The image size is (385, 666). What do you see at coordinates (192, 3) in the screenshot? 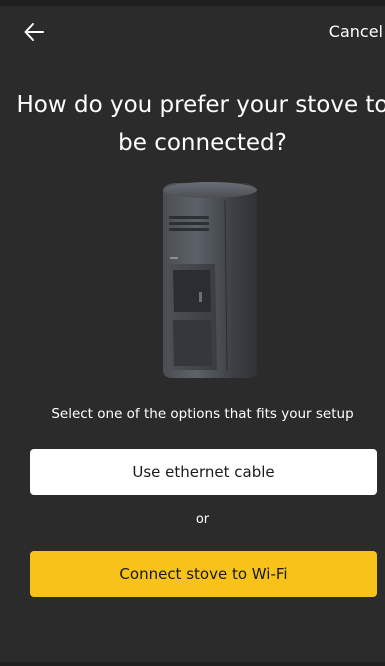
I see `status-strip` at bounding box center [192, 3].